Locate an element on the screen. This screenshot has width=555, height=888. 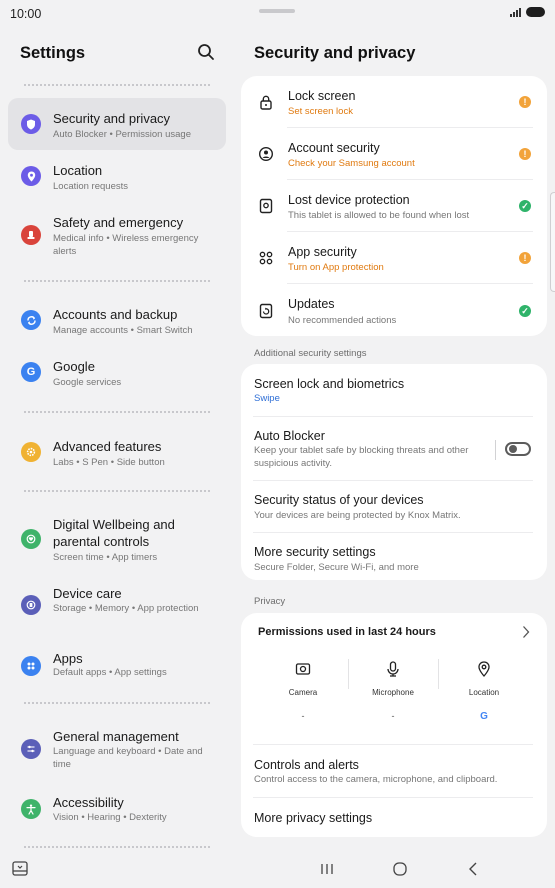
permission-microphone: Microphone - is located at coordinates (393, 692).